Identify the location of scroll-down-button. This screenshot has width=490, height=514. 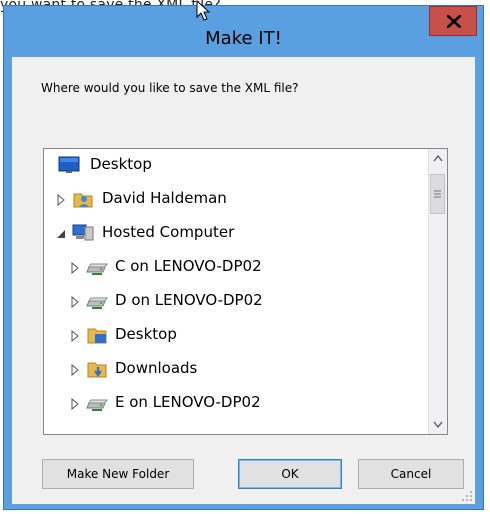
(438, 424).